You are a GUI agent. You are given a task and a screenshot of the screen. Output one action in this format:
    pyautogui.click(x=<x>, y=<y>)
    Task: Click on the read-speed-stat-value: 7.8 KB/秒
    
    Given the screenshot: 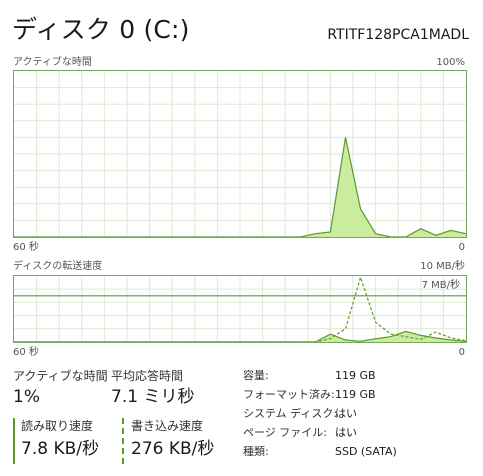 What is the action you would take?
    pyautogui.click(x=60, y=449)
    